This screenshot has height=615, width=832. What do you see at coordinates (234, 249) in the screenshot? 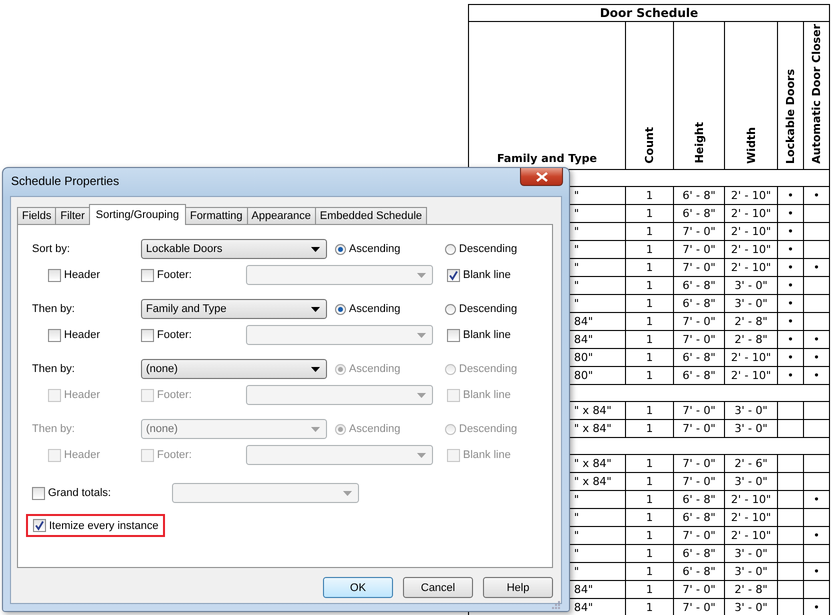
I see `sort-field-dropdown: Lockable Doors` at bounding box center [234, 249].